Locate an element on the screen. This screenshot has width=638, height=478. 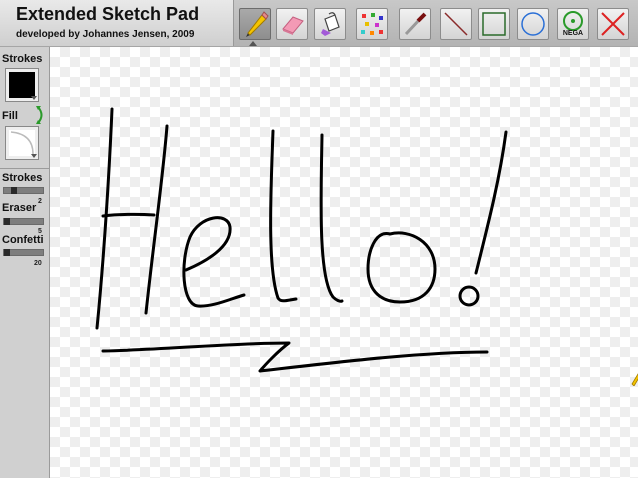
stroke-h-right is located at coordinates (156, 219).